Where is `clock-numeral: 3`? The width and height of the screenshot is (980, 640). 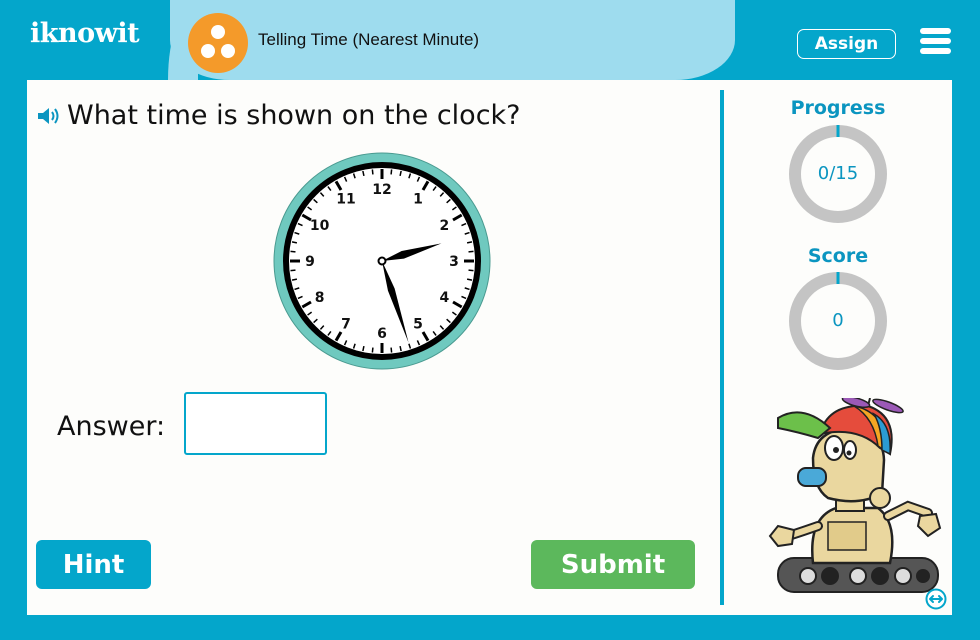 clock-numeral: 3 is located at coordinates (454, 262).